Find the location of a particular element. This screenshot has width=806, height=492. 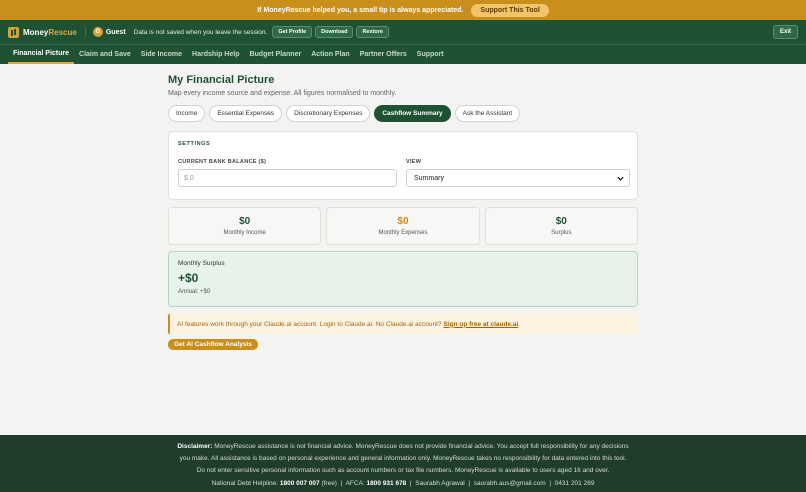

stat-monthly-income: $0 Monthly Income is located at coordinates (245, 226).